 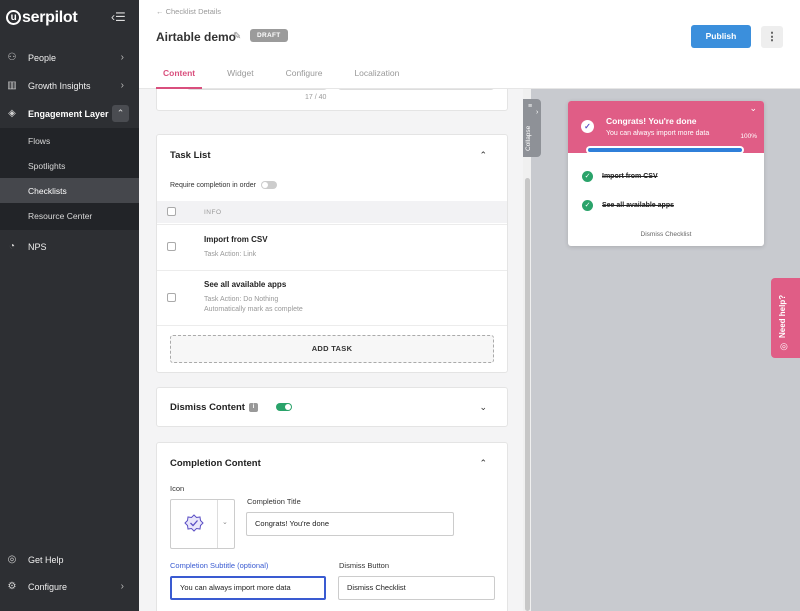 What do you see at coordinates (12, 559) in the screenshot?
I see `help-icon: ◎` at bounding box center [12, 559].